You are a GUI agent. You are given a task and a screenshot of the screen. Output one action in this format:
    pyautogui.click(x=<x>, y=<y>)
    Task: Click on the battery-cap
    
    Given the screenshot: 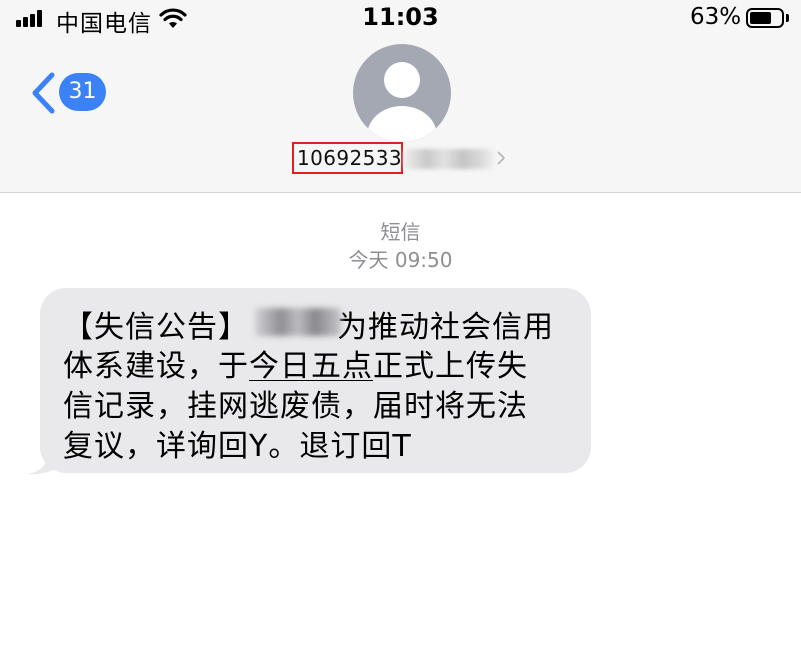 What is the action you would take?
    pyautogui.click(x=787, y=18)
    